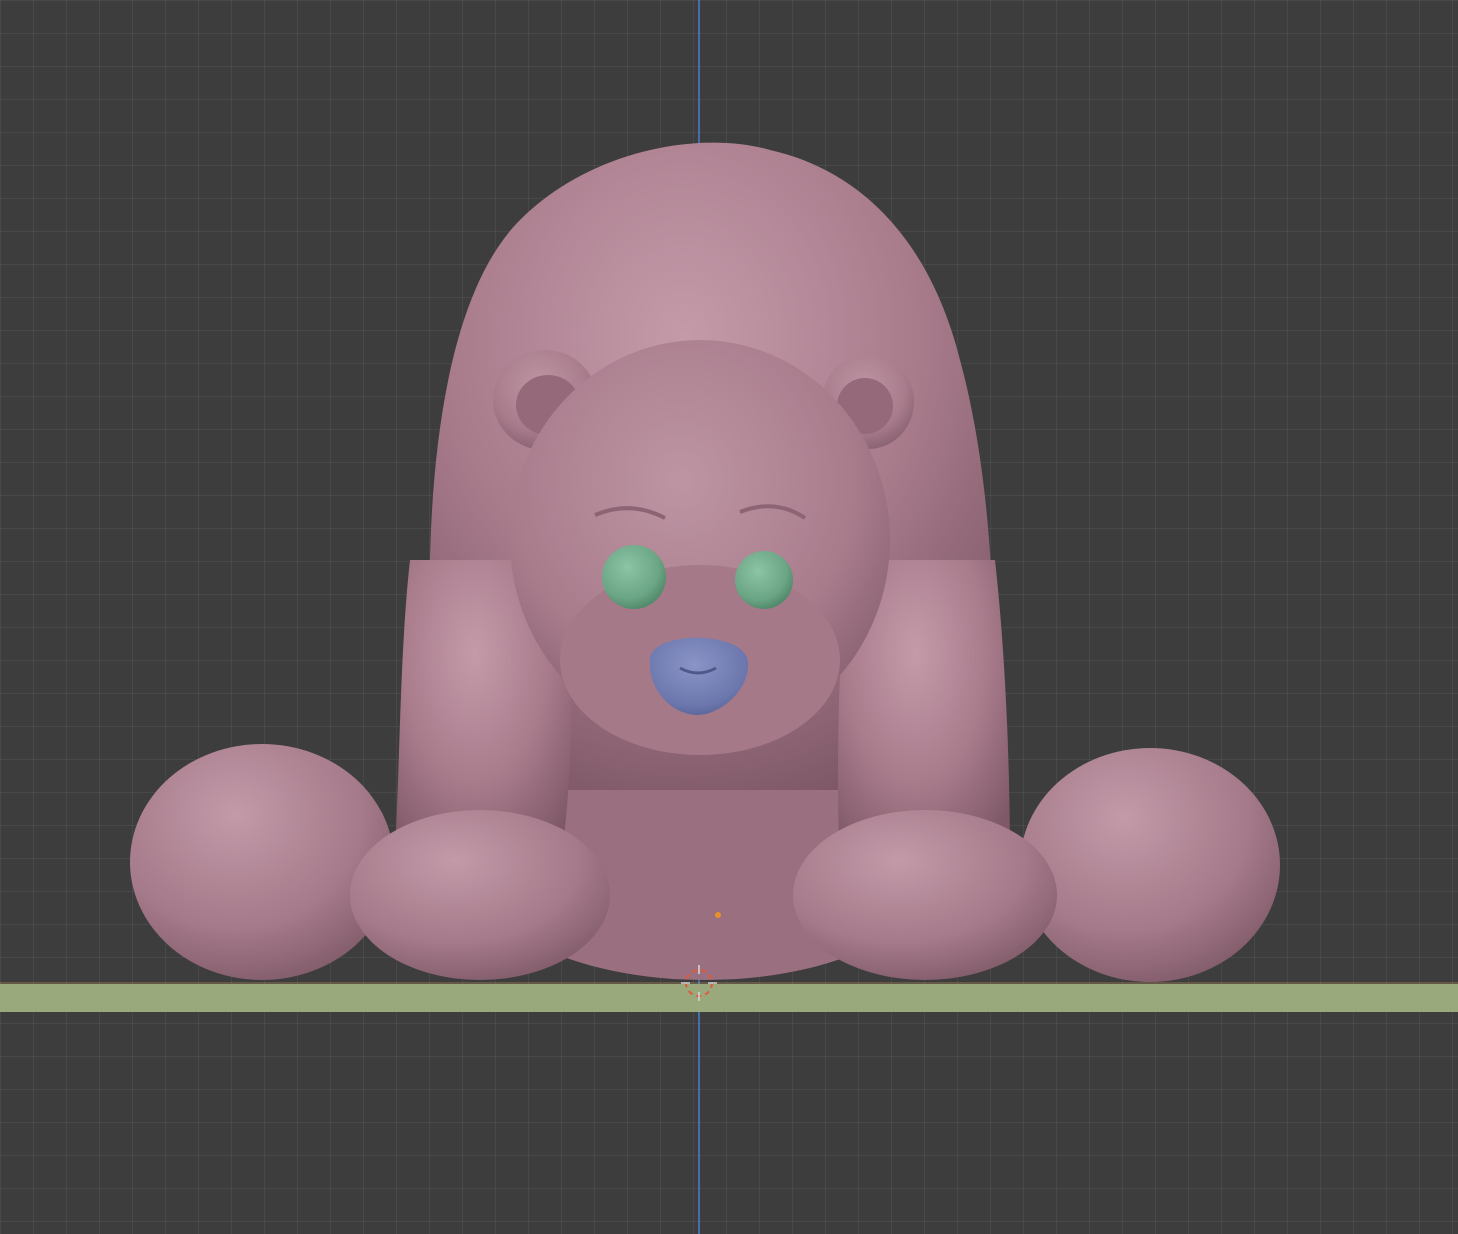 The width and height of the screenshot is (1458, 1234). What do you see at coordinates (764, 580) in the screenshot?
I see `right-eye` at bounding box center [764, 580].